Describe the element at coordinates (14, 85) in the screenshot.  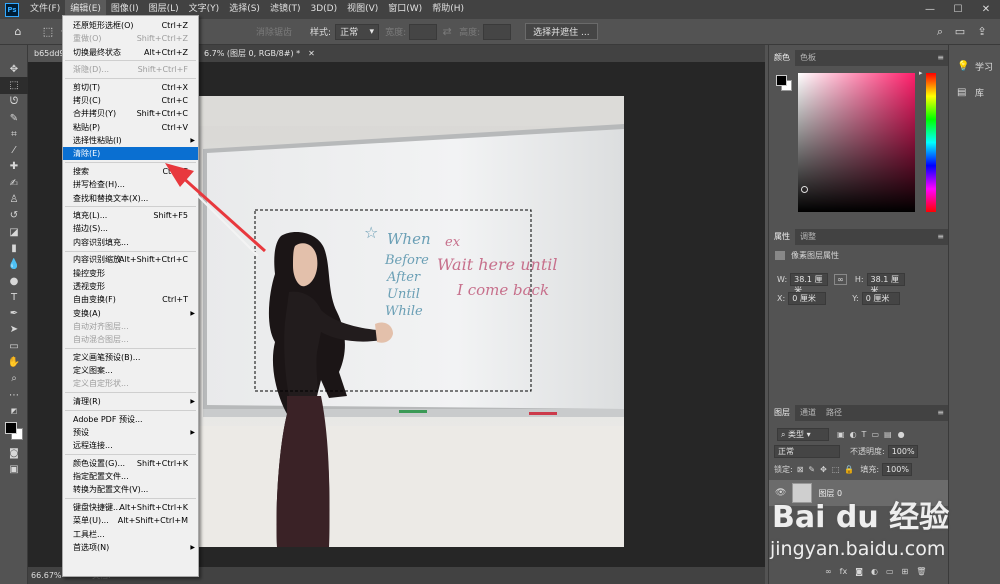
I see `rectangular-marquee-tool-icon: ⬚` at that location.